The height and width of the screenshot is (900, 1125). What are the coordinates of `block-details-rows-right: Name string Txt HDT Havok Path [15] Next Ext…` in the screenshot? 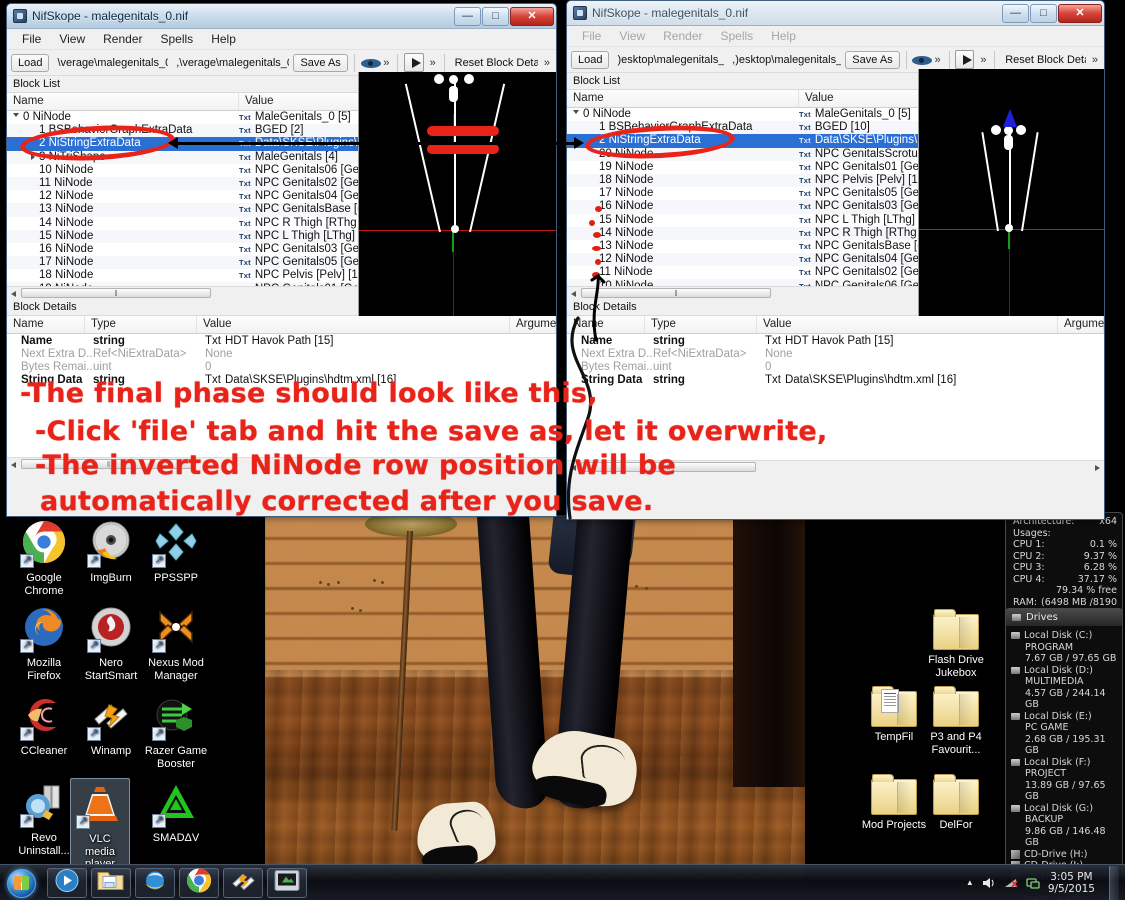 It's located at (835, 360).